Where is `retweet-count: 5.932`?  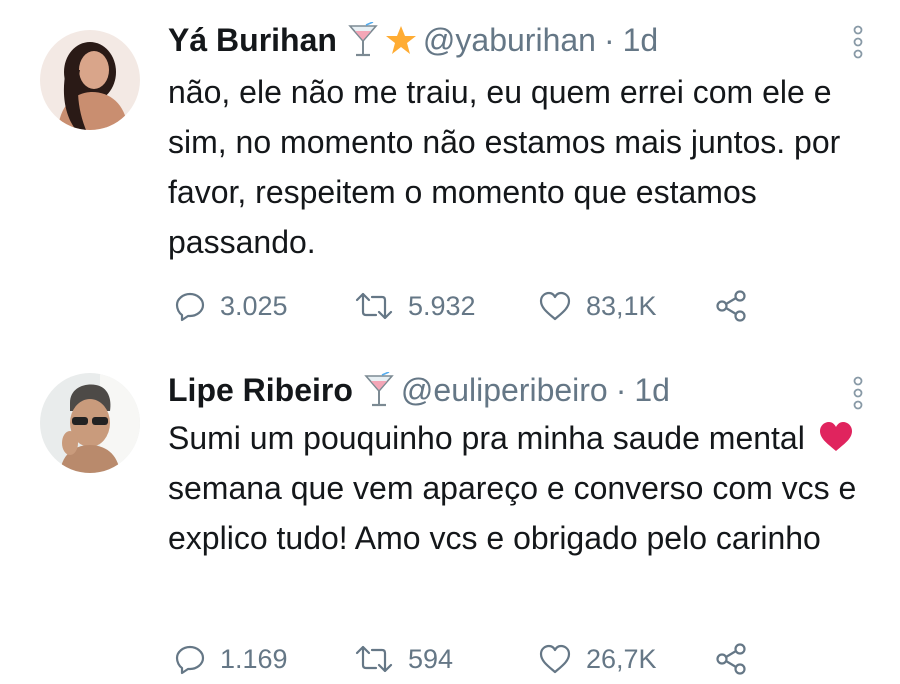
retweet-count: 5.932 is located at coordinates (442, 305).